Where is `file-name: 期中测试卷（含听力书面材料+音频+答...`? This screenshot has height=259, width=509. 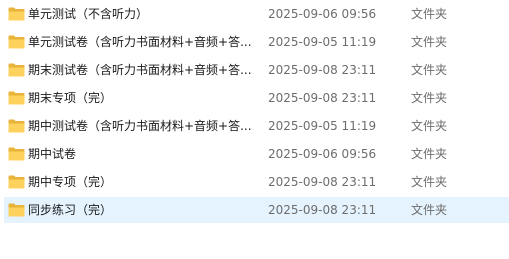 file-name: 期中测试卷（含听力书面材料+音频+答... is located at coordinates (140, 126).